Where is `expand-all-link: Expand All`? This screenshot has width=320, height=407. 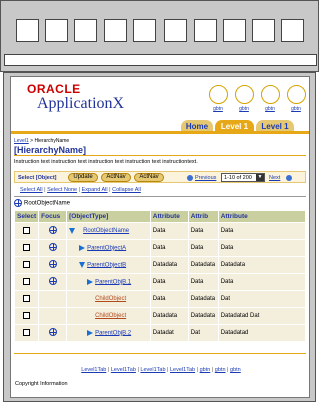 expand-all-link: Expand All is located at coordinates (95, 190).